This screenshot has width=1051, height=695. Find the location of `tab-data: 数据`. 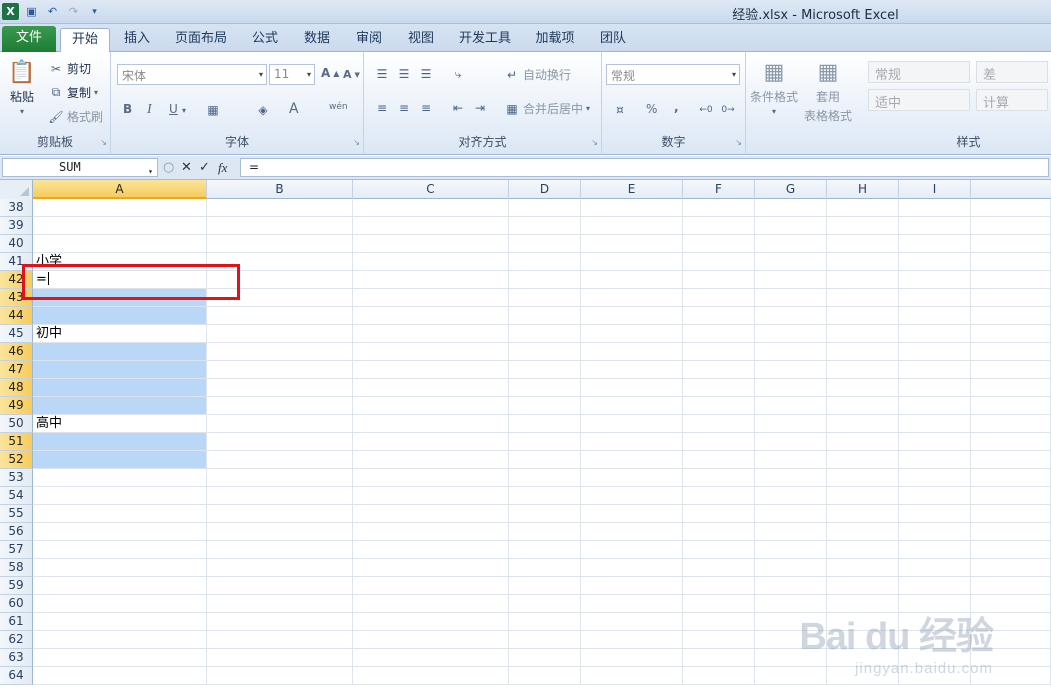

tab-data: 数据 is located at coordinates (317, 40).